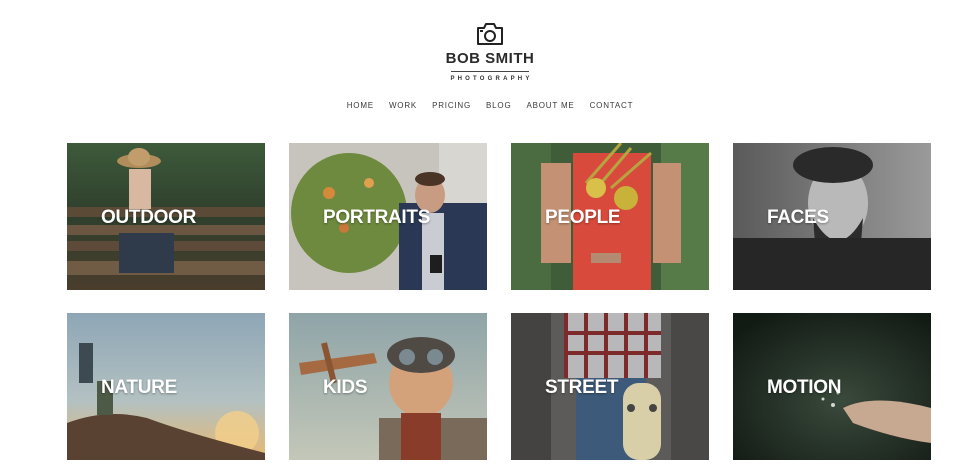  Describe the element at coordinates (451, 105) in the screenshot. I see `nav-item-pricing: PRICING` at that location.